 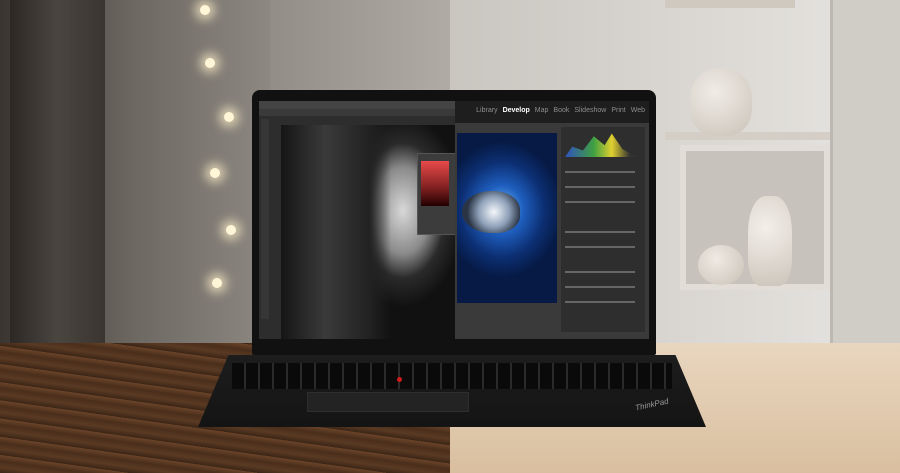 I want to click on photoshop-menubar, so click(x=357, y=105).